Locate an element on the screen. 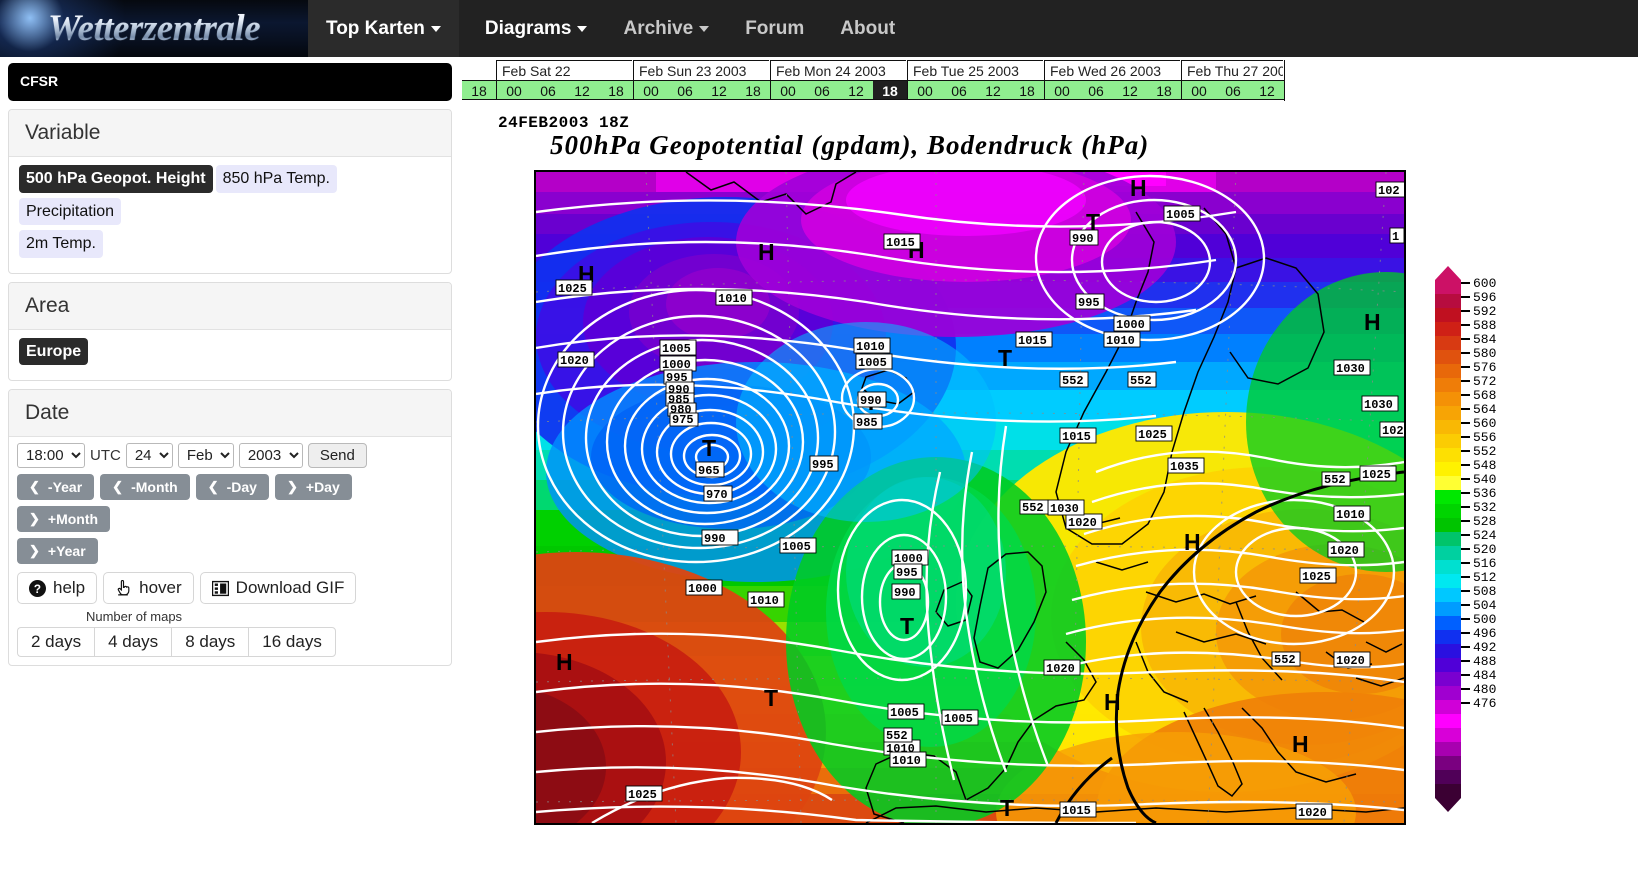 This screenshot has width=1638, height=872. colorbar-tick-label: 496 is located at coordinates (1485, 633).